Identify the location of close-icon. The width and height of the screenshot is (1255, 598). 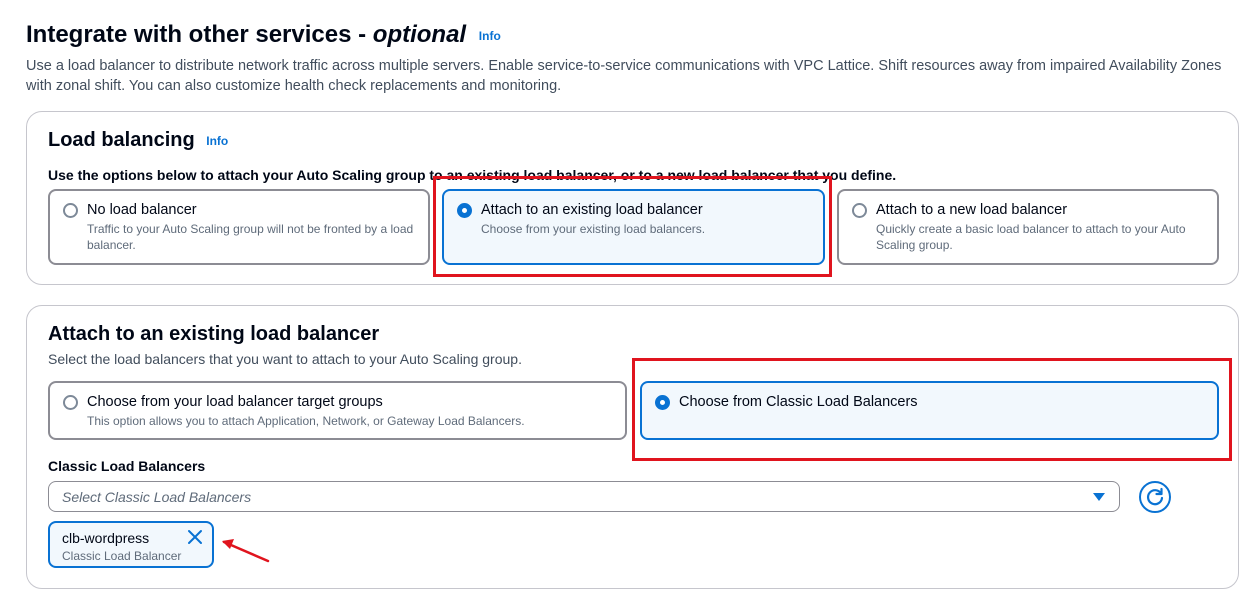
(195, 537).